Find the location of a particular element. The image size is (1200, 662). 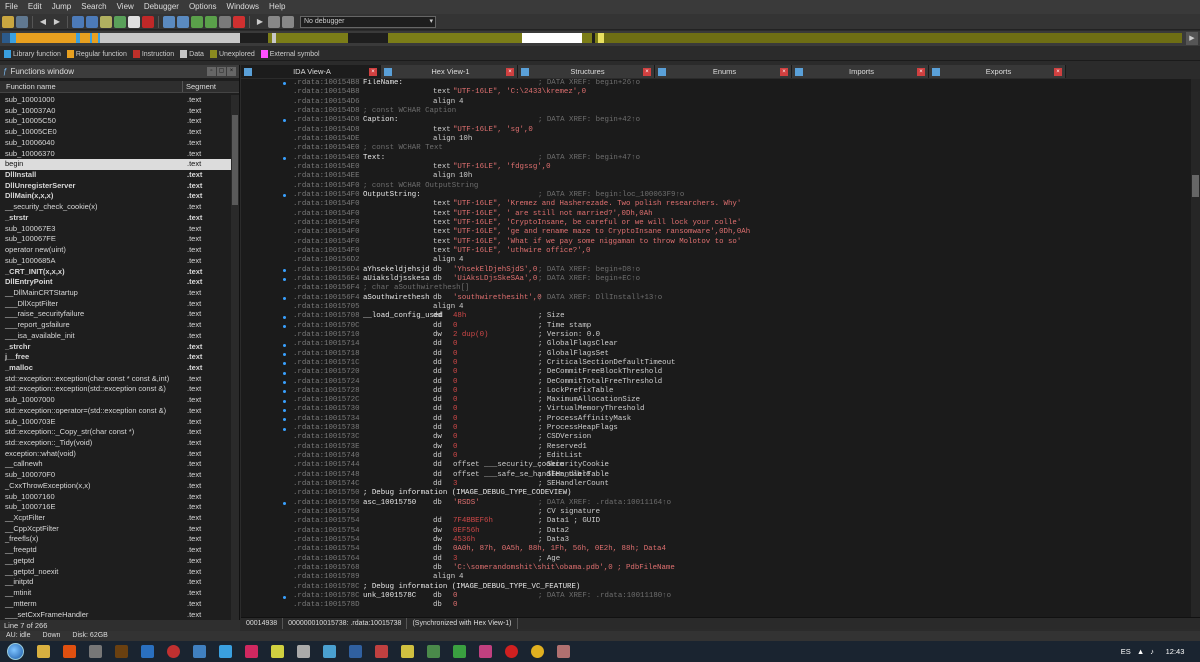

menu-debugger: Debugger is located at coordinates (161, 7).